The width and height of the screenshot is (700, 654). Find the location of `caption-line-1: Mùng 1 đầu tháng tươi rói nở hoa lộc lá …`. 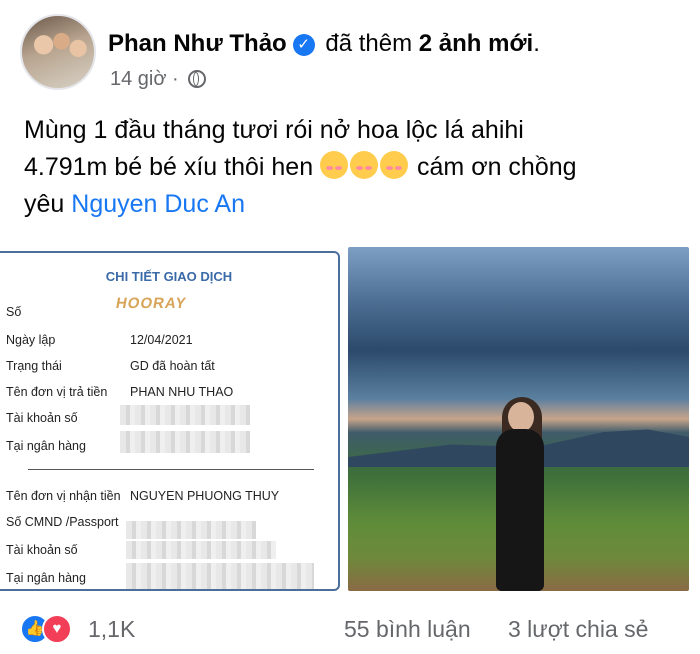

caption-line-1: Mùng 1 đầu tháng tươi rói nở hoa lộc lá … is located at coordinates (274, 130).